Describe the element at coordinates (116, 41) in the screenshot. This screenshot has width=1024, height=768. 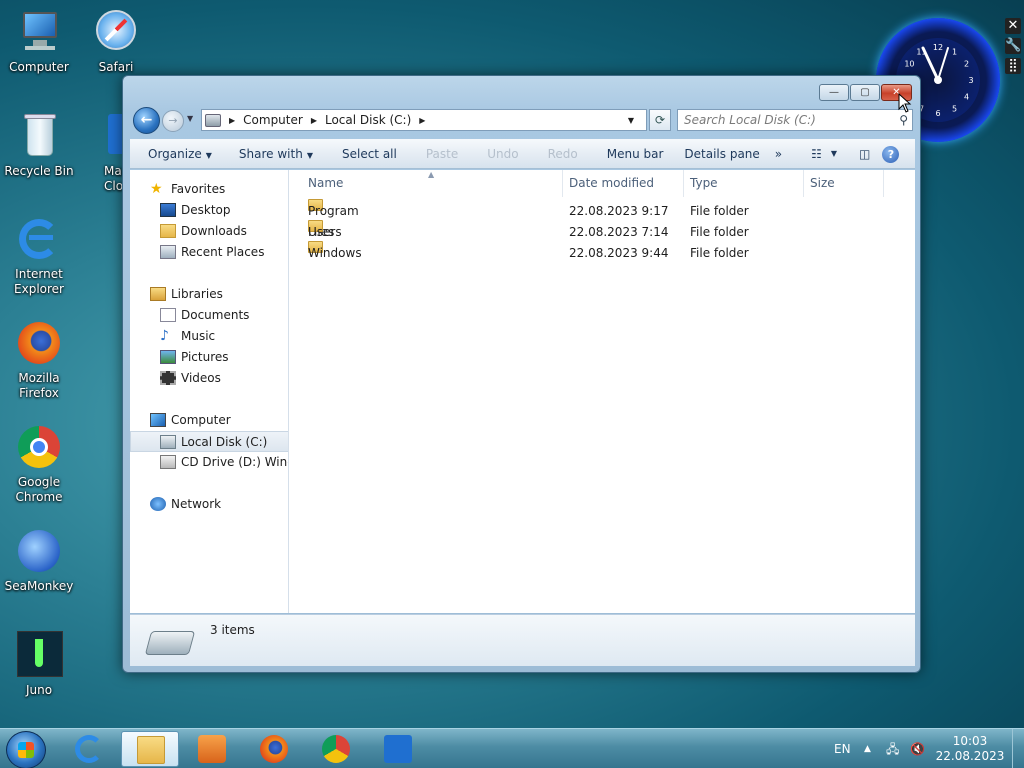
I see `desktop-icon-safari: Safari` at that location.